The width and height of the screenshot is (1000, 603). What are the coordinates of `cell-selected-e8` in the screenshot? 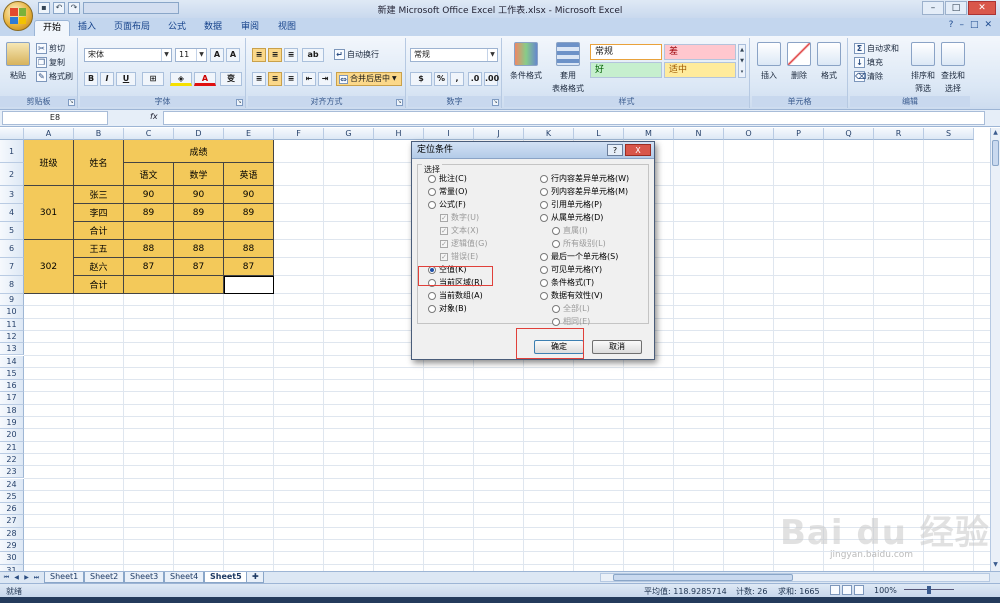 It's located at (249, 285).